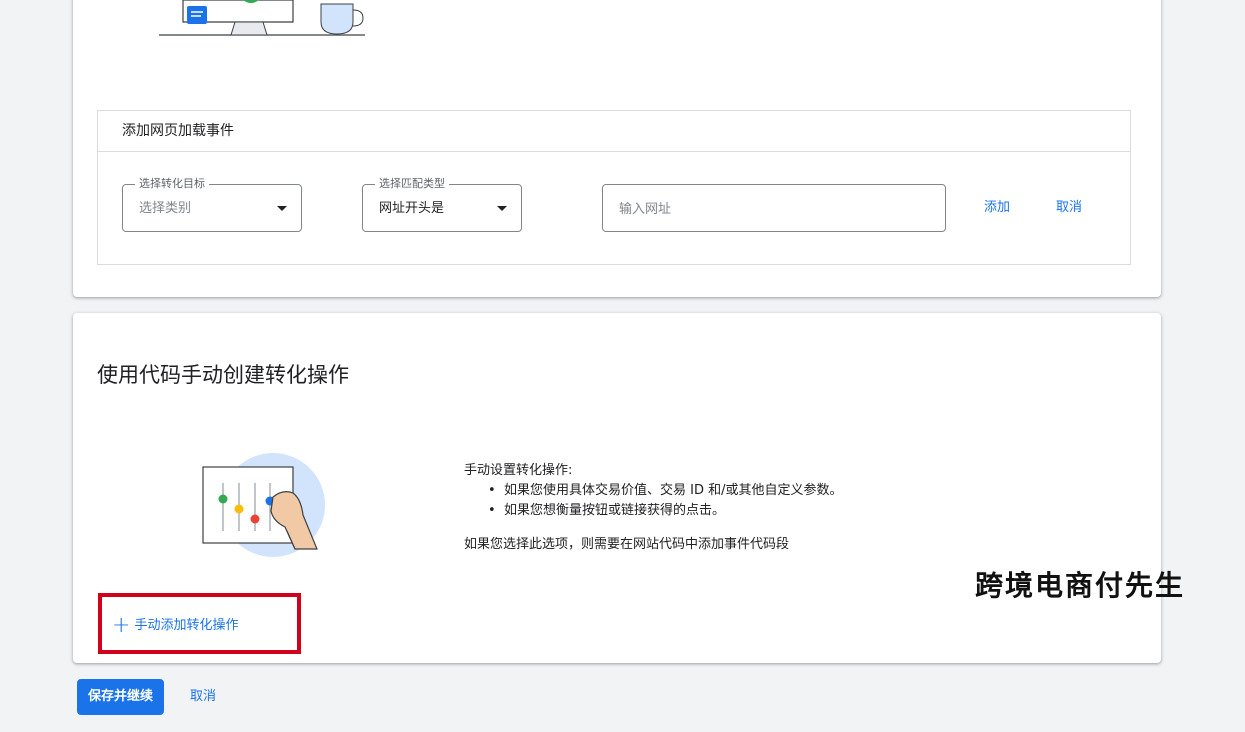 This screenshot has width=1245, height=732. I want to click on url-input-placeholder: 输入网址, so click(645, 209).